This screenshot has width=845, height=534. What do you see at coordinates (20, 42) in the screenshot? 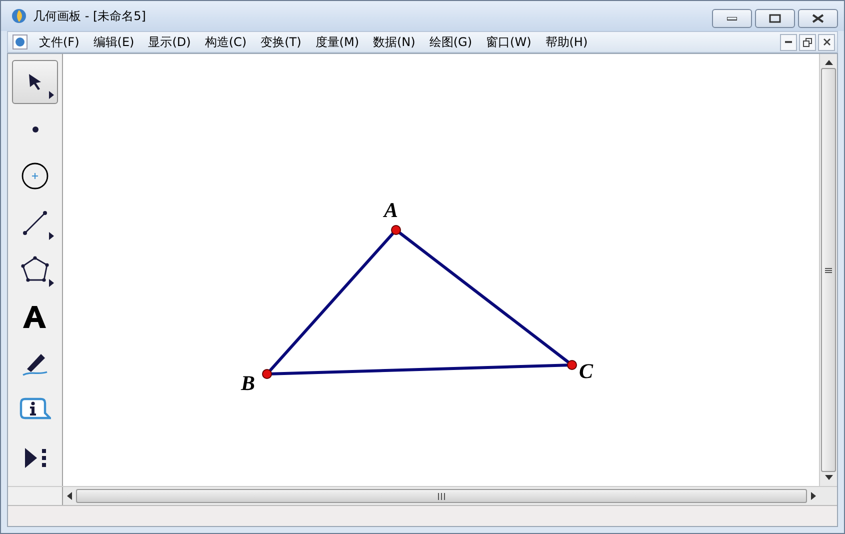
I see `document-icon` at bounding box center [20, 42].